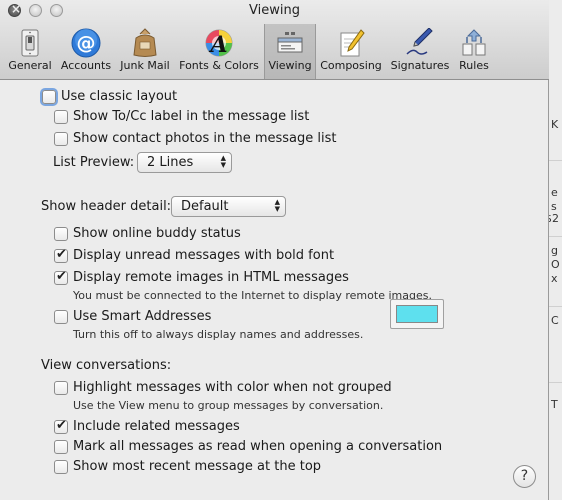 The width and height of the screenshot is (562, 500). What do you see at coordinates (205, 138) in the screenshot?
I see `checkbox-label: Show contact photos in the message list` at bounding box center [205, 138].